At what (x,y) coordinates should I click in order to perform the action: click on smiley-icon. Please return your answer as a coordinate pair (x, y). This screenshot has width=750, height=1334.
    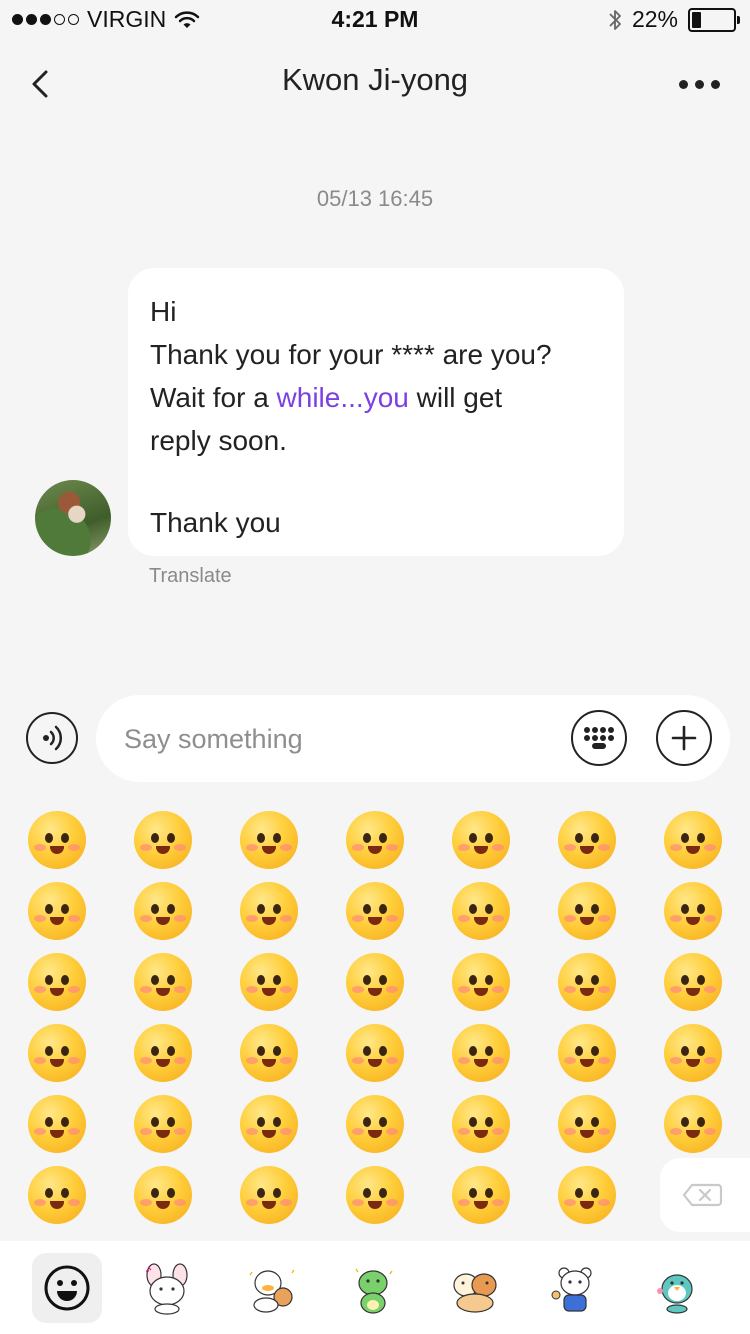
    Looking at the image, I should click on (67, 1288).